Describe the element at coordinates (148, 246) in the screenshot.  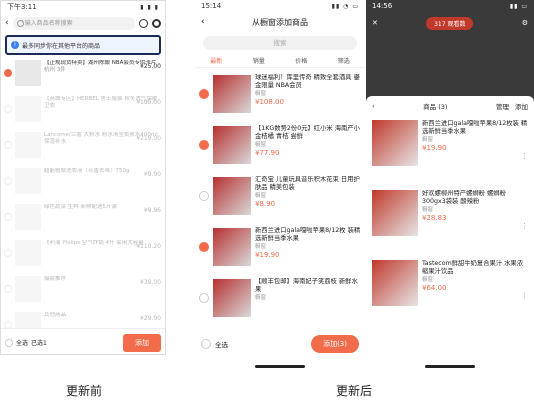
I see `item-price: ¥110.20` at that location.